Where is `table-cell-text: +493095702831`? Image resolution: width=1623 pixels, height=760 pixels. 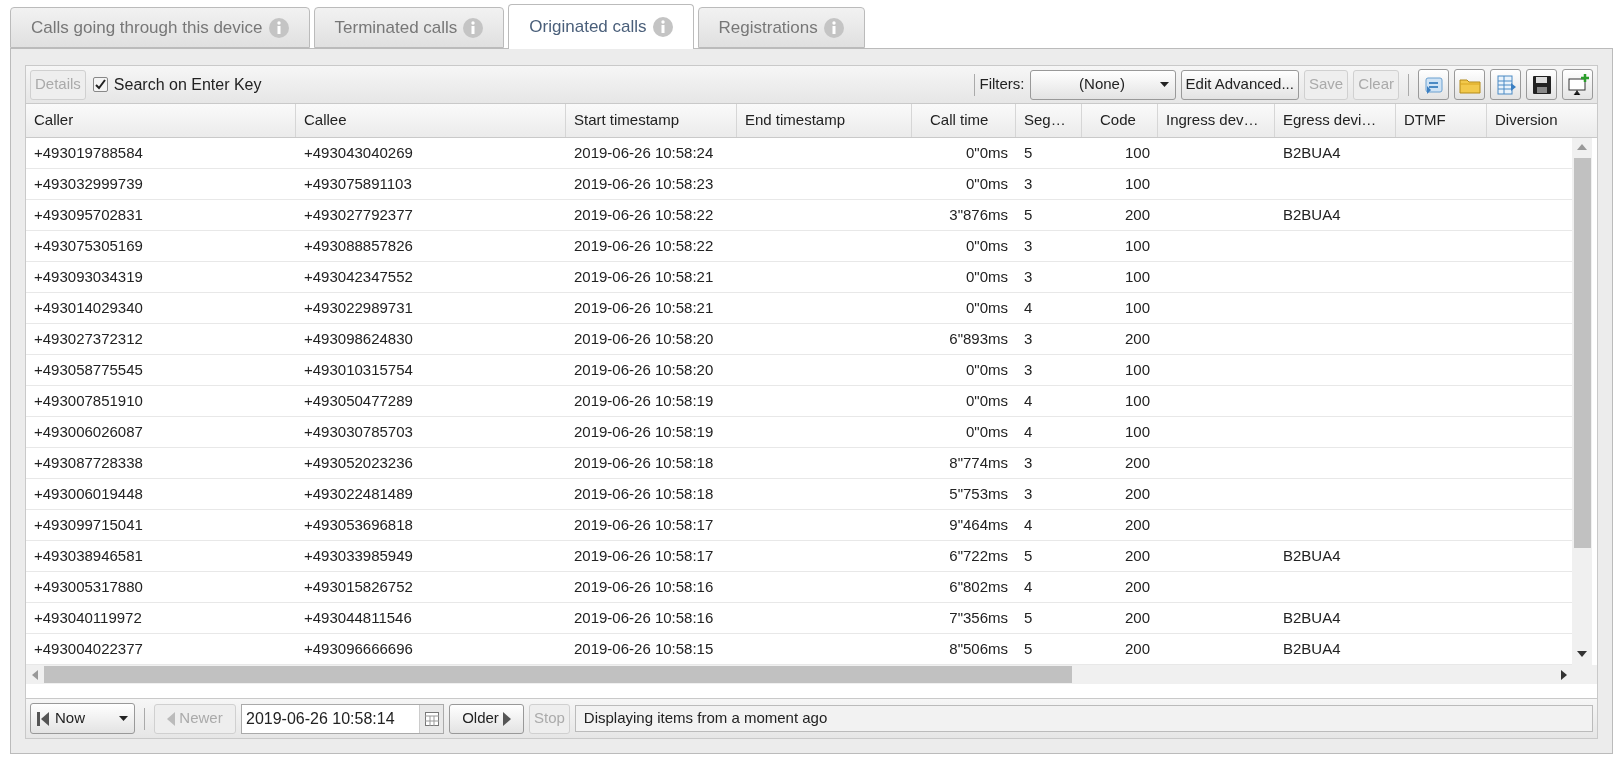 table-cell-text: +493095702831 is located at coordinates (88, 214).